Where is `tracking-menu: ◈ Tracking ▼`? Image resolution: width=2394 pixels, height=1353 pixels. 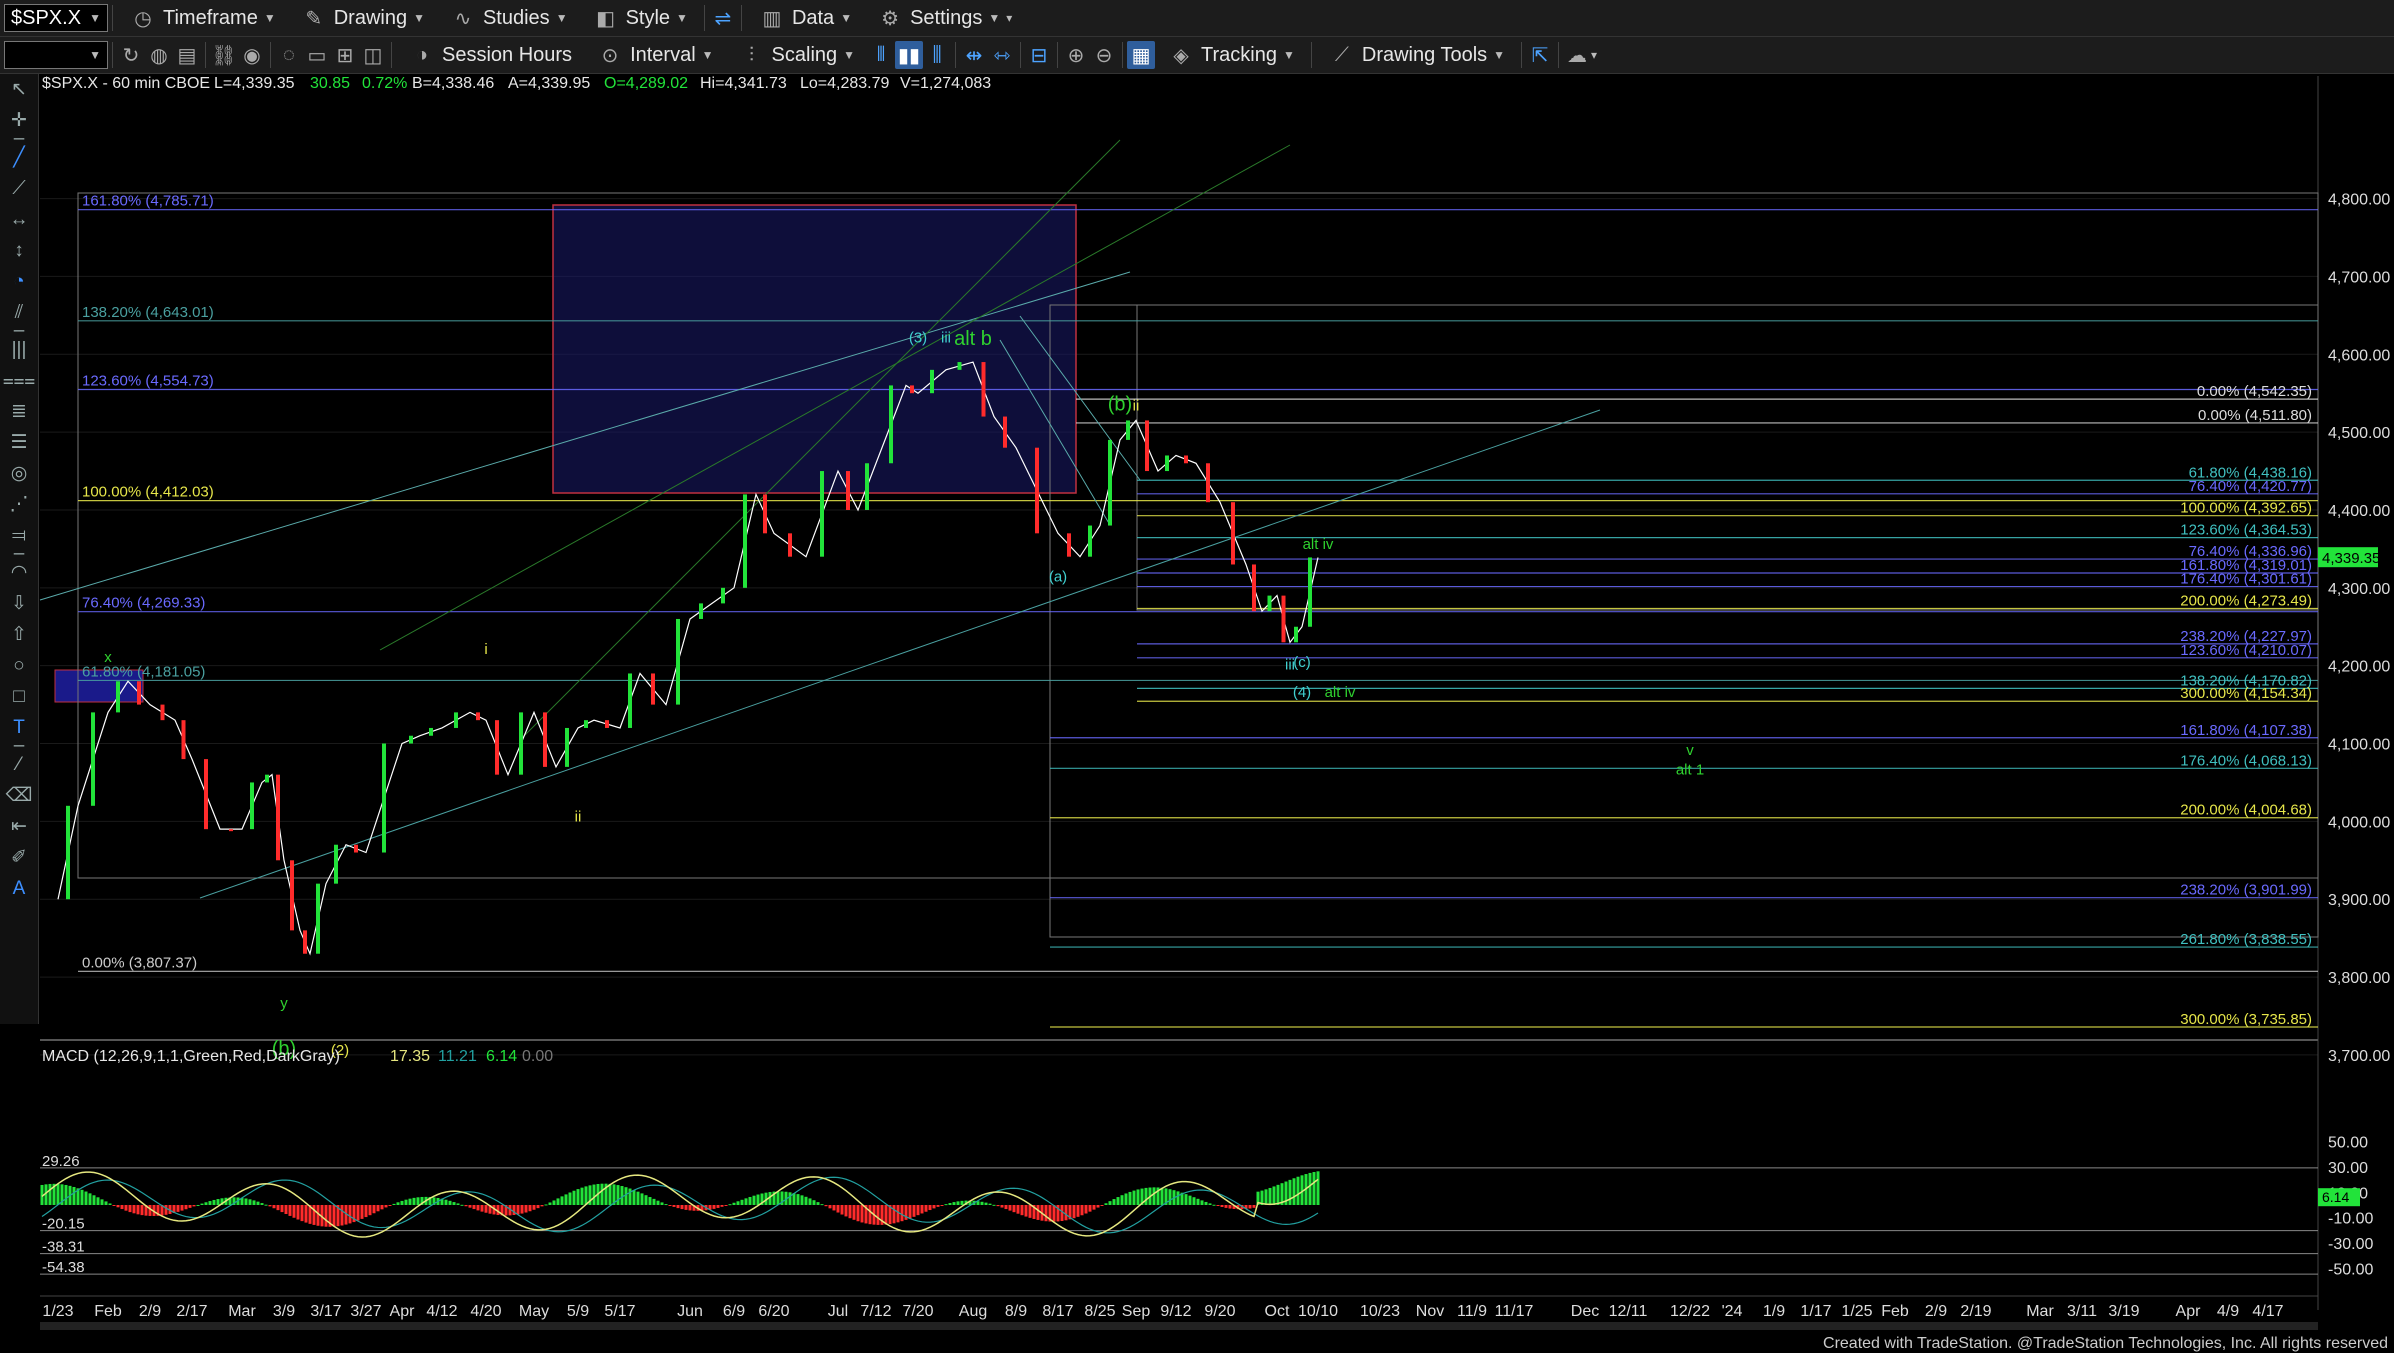 tracking-menu: ◈ Tracking ▼ is located at coordinates (1231, 55).